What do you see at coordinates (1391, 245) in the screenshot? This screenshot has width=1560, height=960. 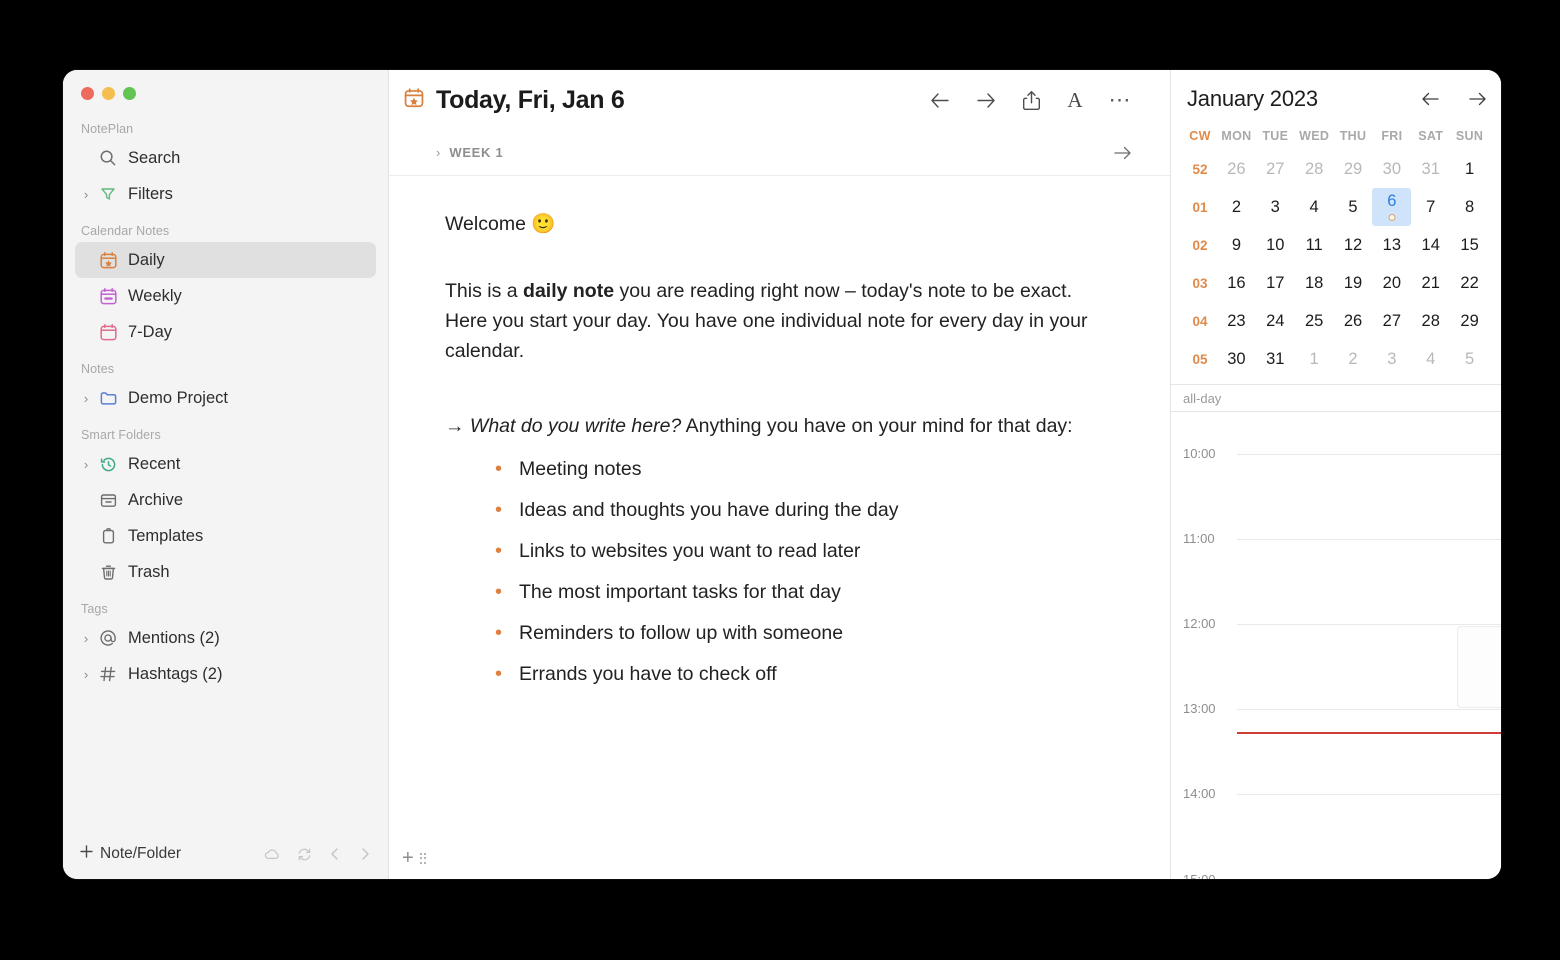 I see `calendar-day-cell: 13` at bounding box center [1391, 245].